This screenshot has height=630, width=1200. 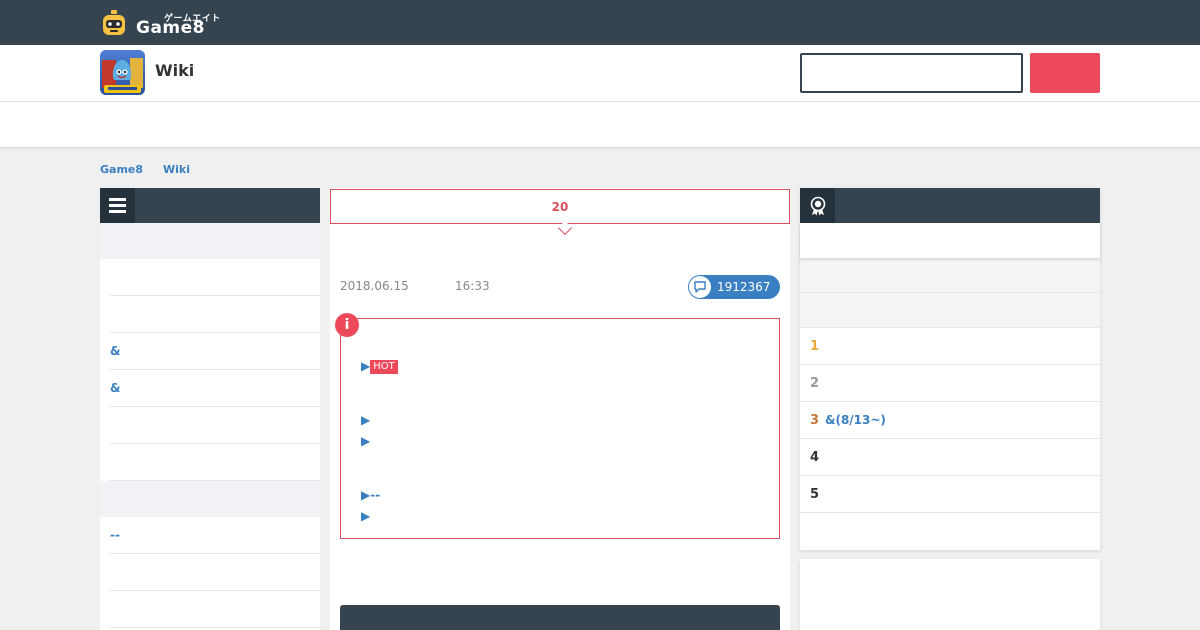 What do you see at coordinates (950, 205) in the screenshot?
I see `ranking-header` at bounding box center [950, 205].